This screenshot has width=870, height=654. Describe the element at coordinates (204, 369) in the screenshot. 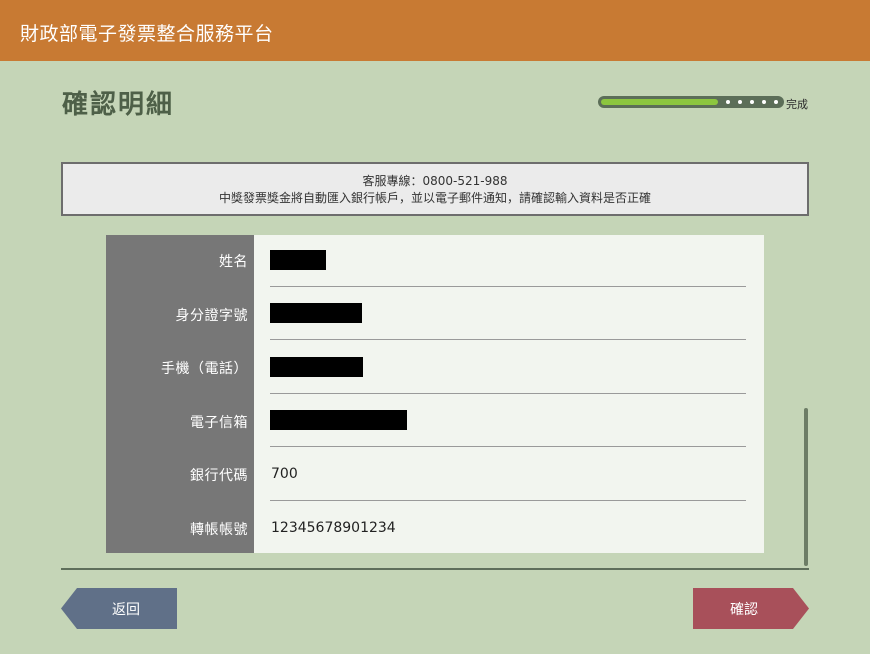

I see `label-phone: 手機（電話）` at that location.